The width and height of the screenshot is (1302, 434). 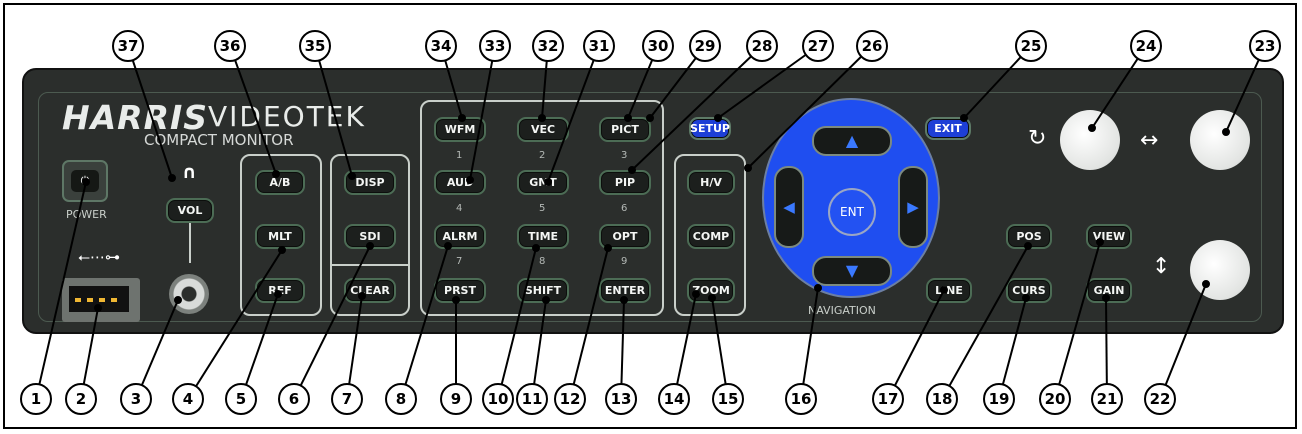 What do you see at coordinates (818, 46) in the screenshot?
I see `callout-27: 27` at bounding box center [818, 46].